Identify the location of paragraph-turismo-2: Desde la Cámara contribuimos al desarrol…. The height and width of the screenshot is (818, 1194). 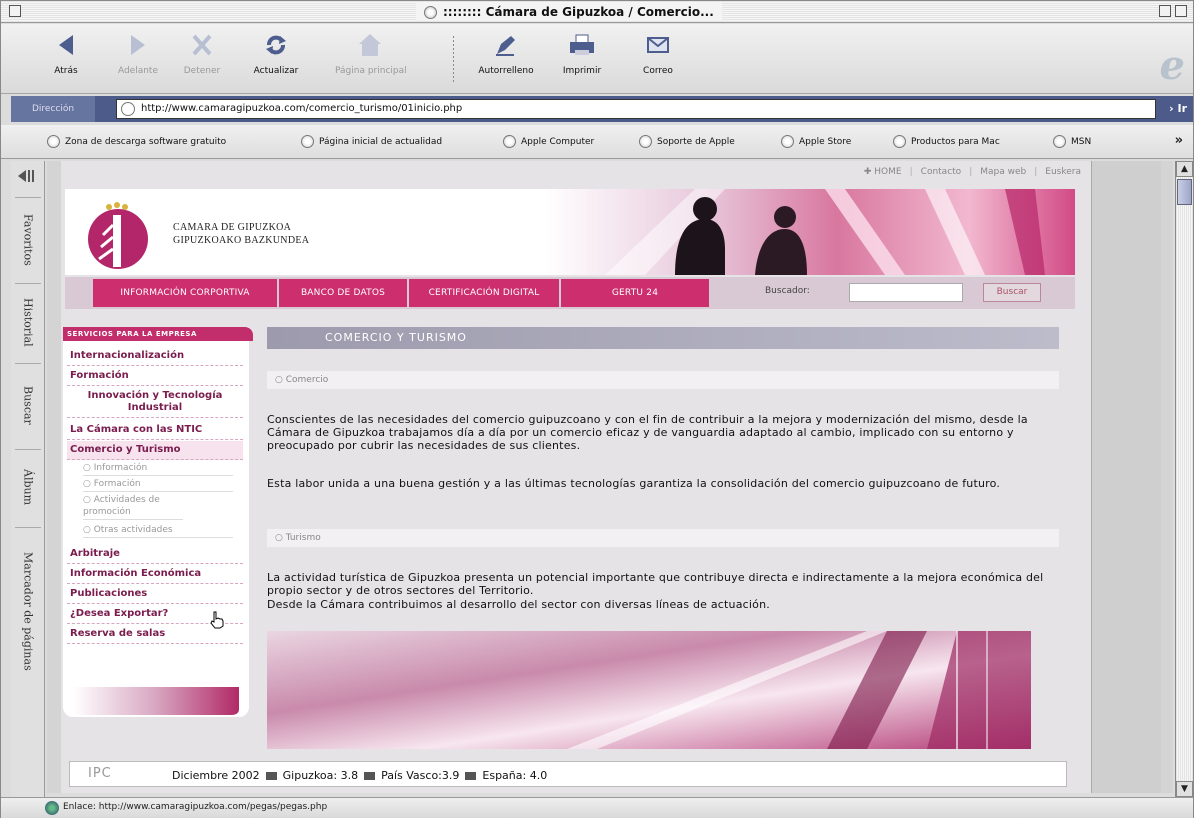
(518, 604).